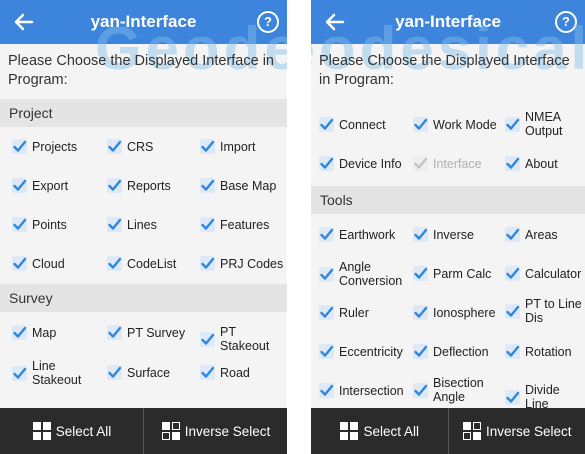 The width and height of the screenshot is (585, 454). Describe the element at coordinates (543, 273) in the screenshot. I see `checkbox-calculator: Calculator` at that location.